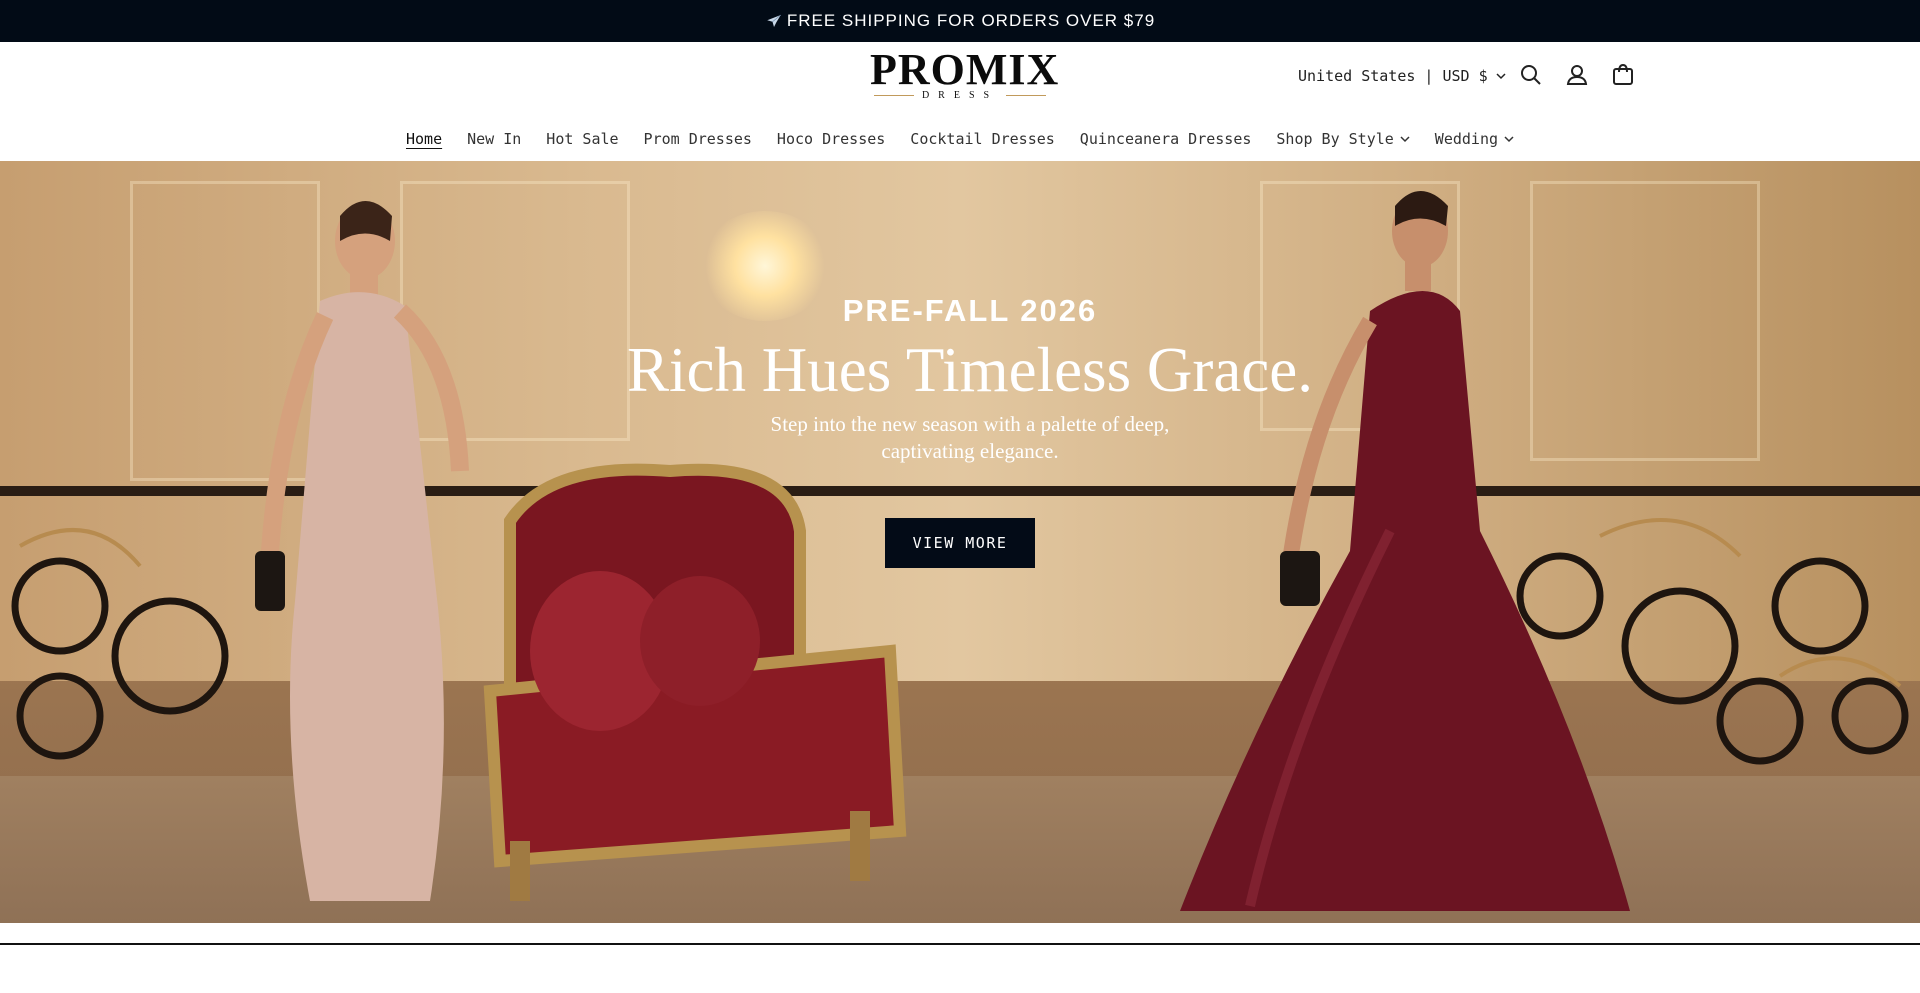  What do you see at coordinates (1343, 139) in the screenshot?
I see `nav-item-shop-by-style: Shop By Style` at bounding box center [1343, 139].